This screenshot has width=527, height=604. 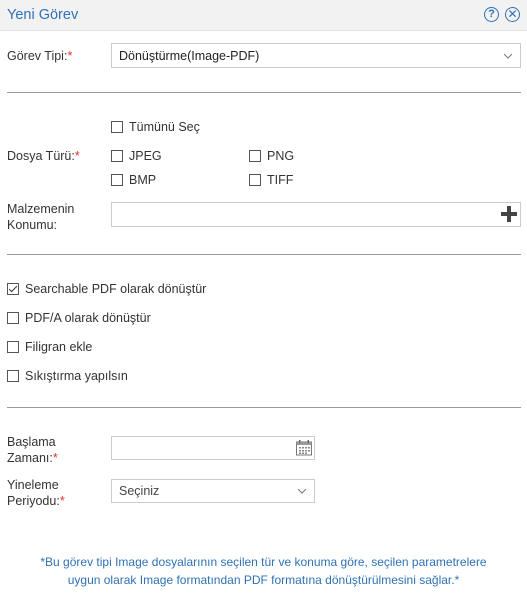 I want to click on plus-icon, so click(x=509, y=214).